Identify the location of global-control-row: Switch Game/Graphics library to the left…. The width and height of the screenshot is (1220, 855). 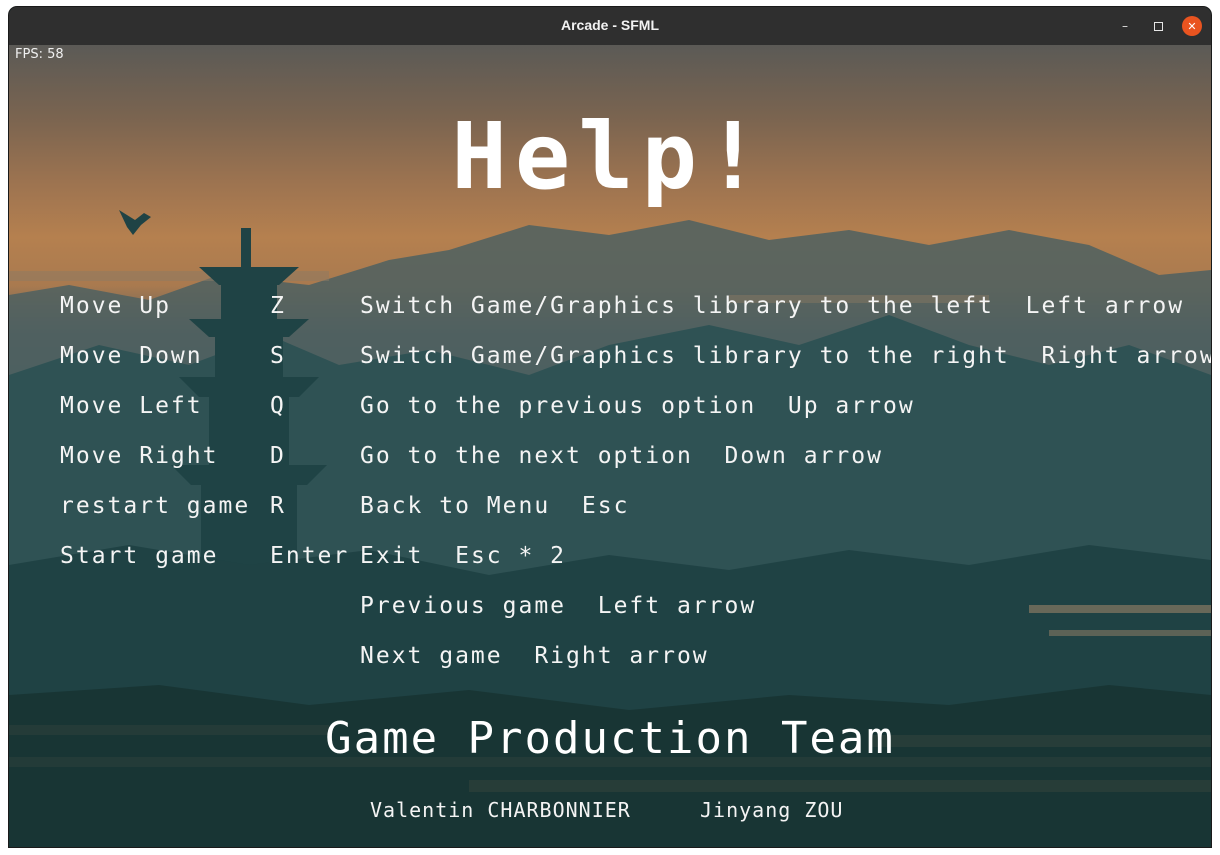
(772, 306).